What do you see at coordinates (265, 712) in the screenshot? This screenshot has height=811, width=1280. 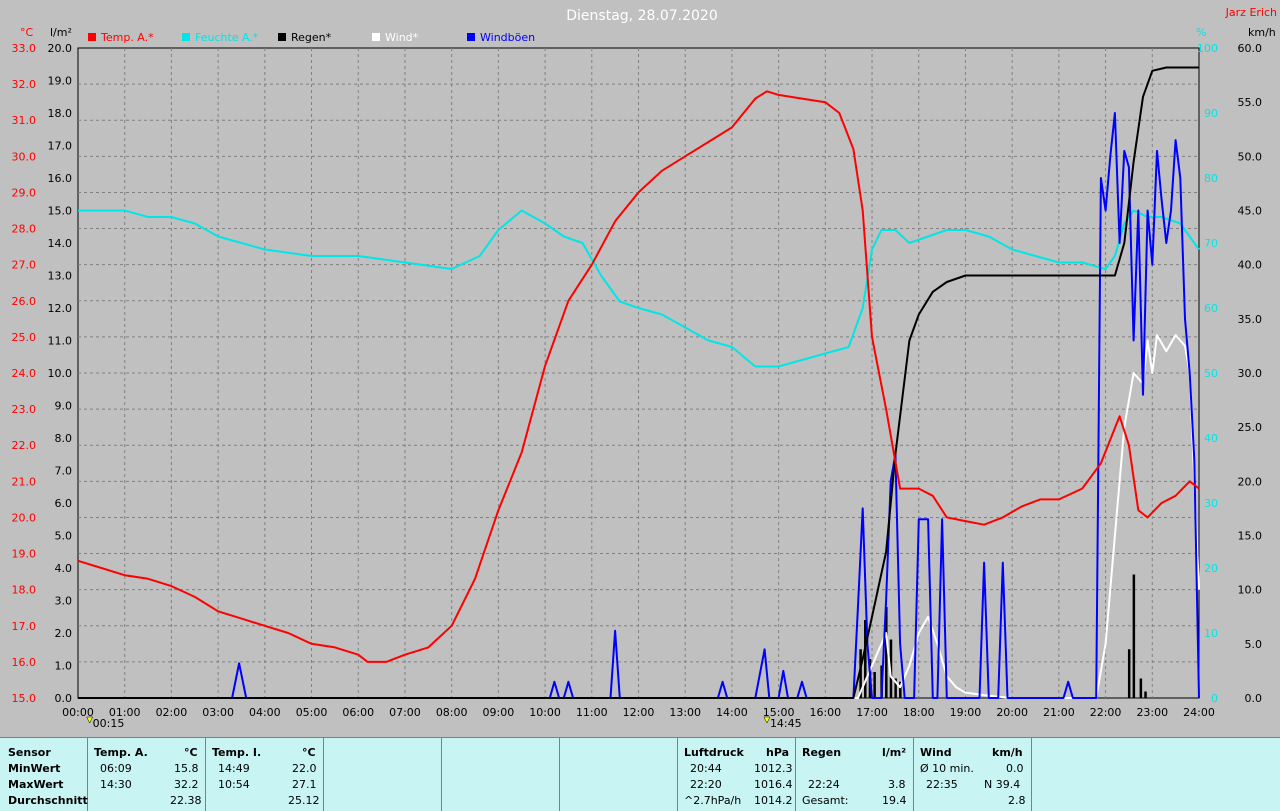 I see `x-tick-label: 04:00` at bounding box center [265, 712].